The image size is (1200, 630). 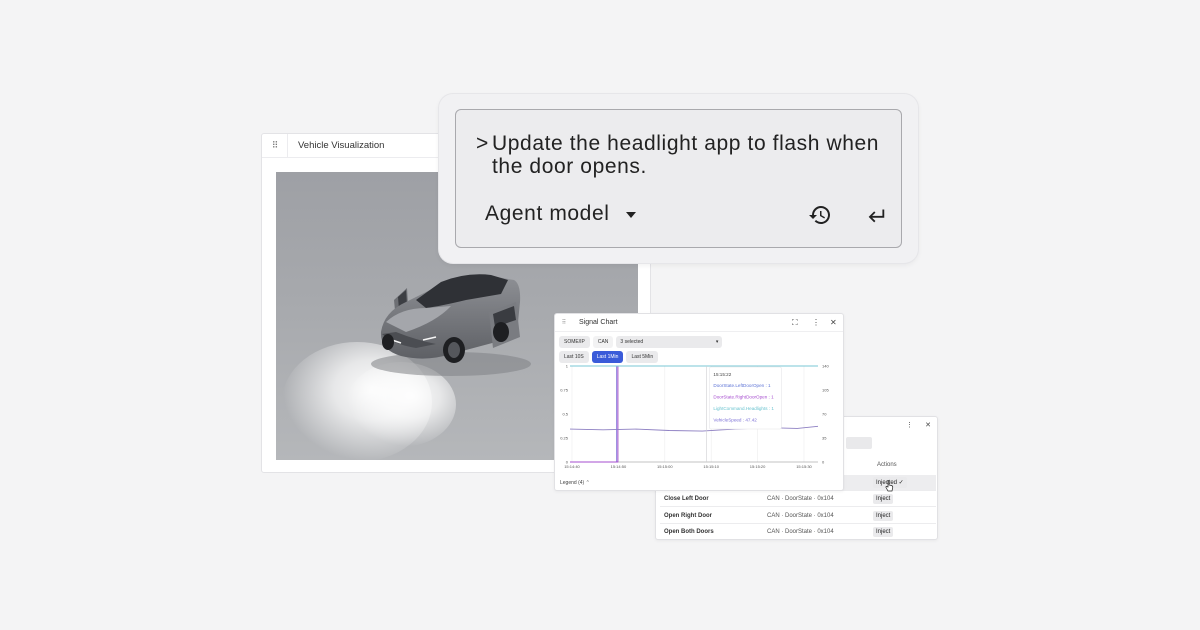 I want to click on prompt-caret: >, so click(x=482, y=143).